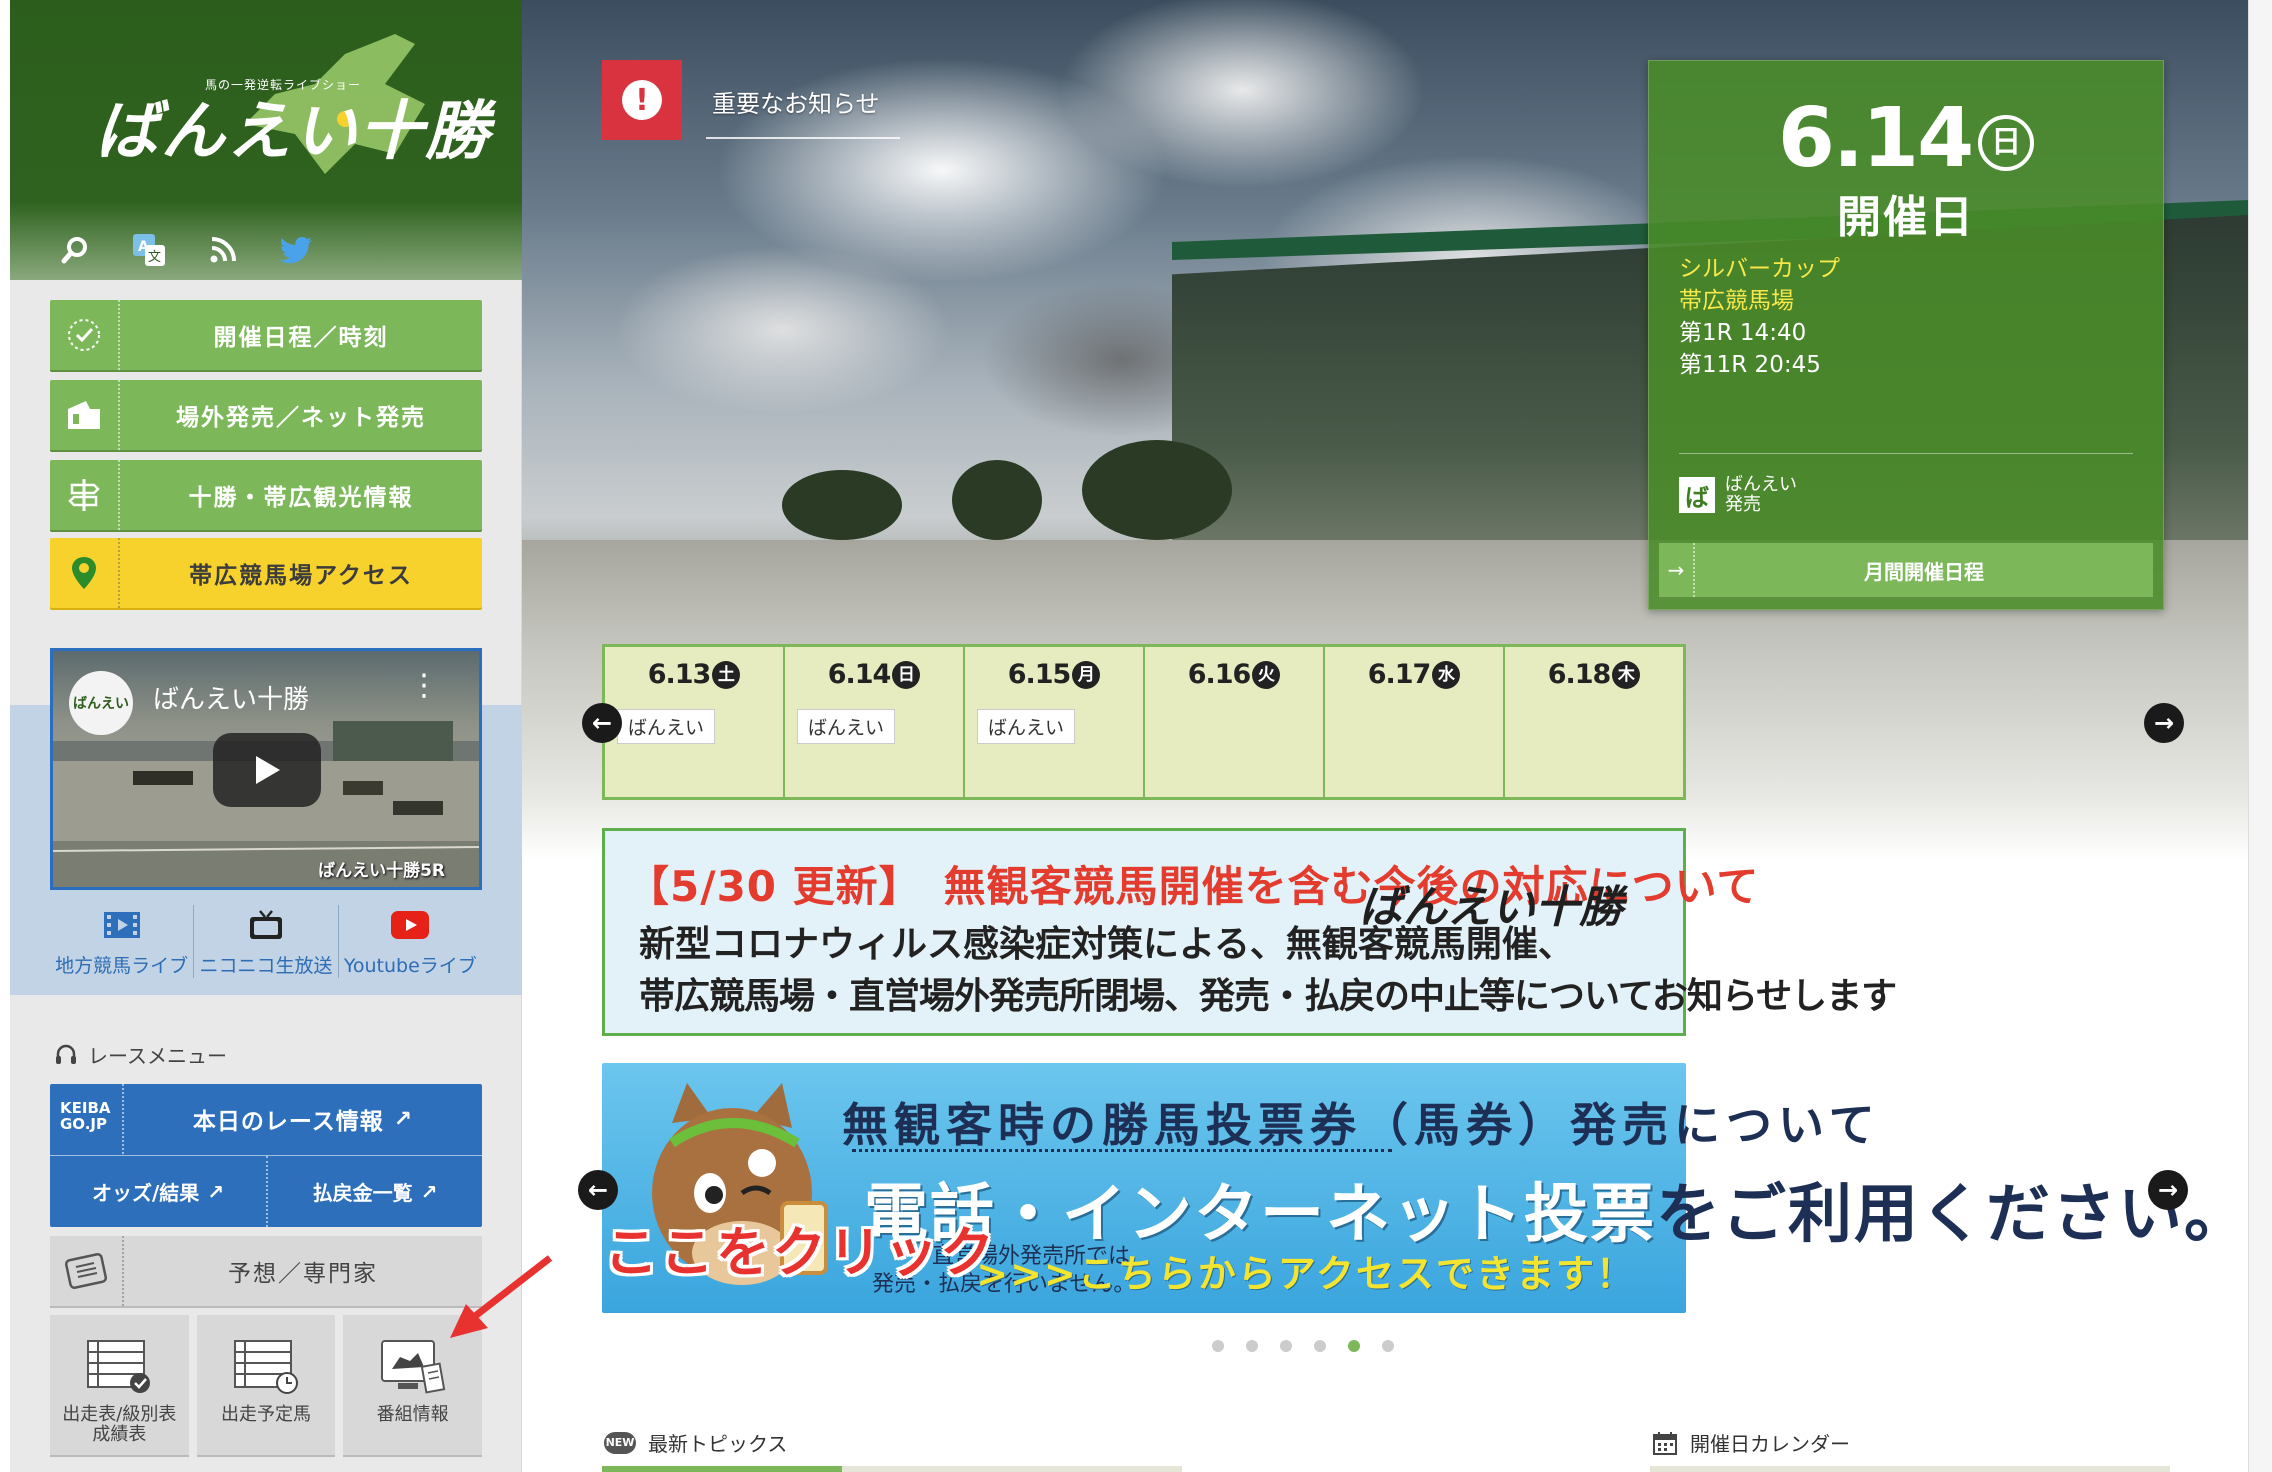 The image size is (2272, 1472). What do you see at coordinates (157, 1056) in the screenshot?
I see `race-menu-title: レースメニュー` at bounding box center [157, 1056].